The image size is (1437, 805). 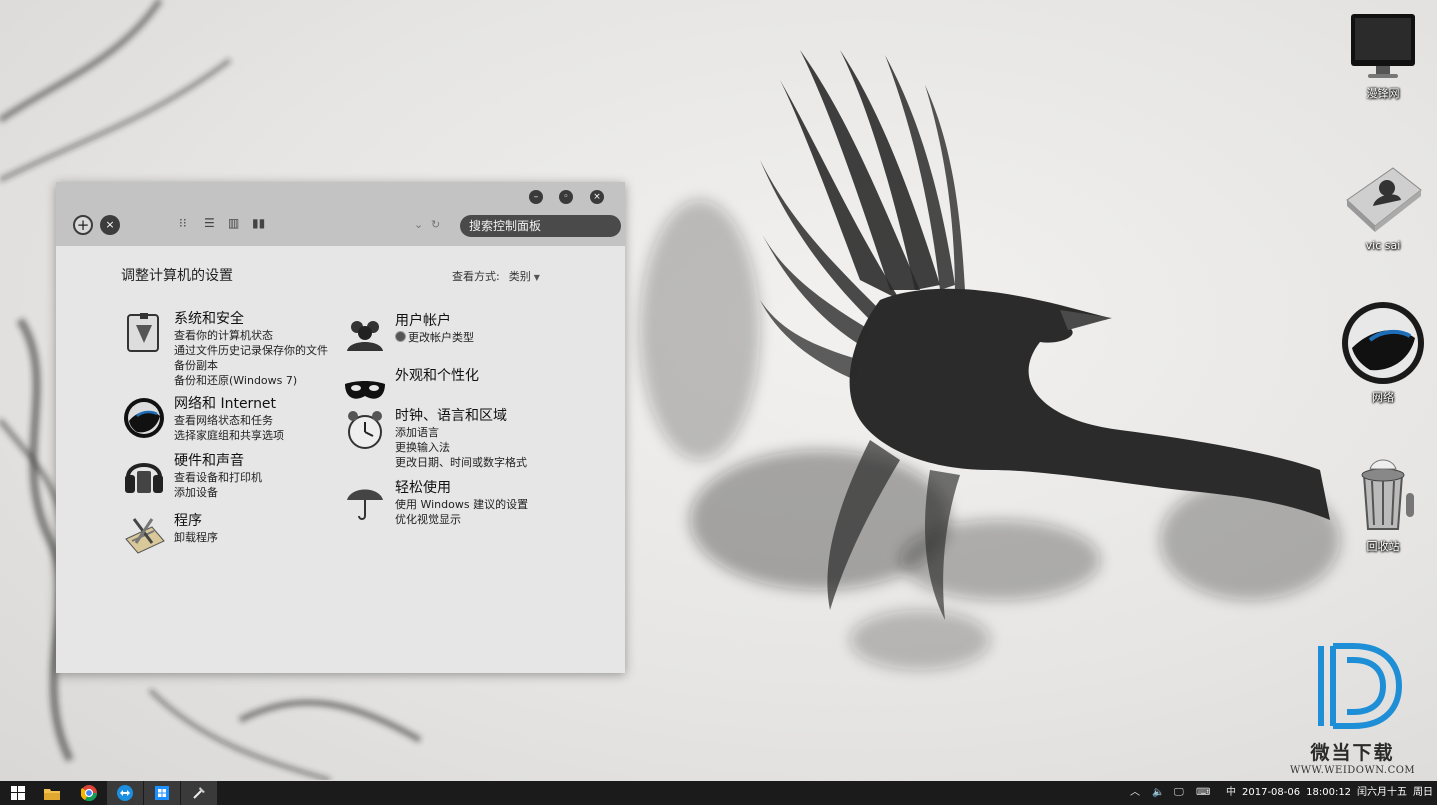 I want to click on start-icon, so click(x=18, y=793).